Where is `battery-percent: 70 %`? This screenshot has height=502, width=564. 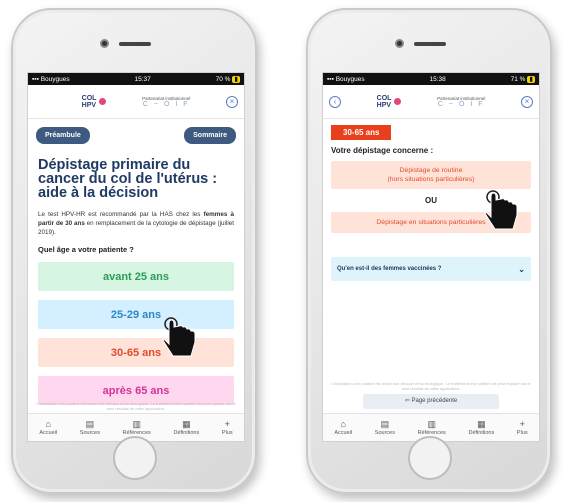
battery-percent: 70 % is located at coordinates (223, 79).